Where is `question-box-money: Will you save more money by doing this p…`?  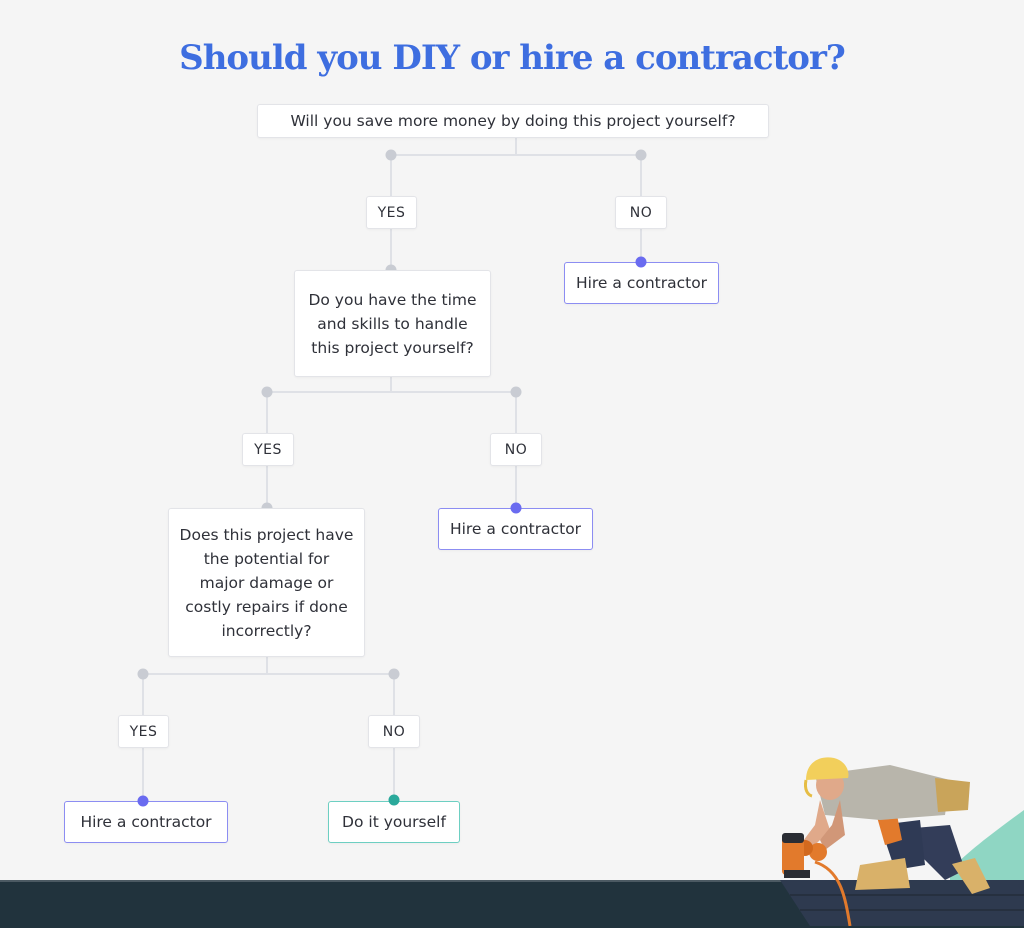
question-box-money: Will you save more money by doing this p… is located at coordinates (513, 121).